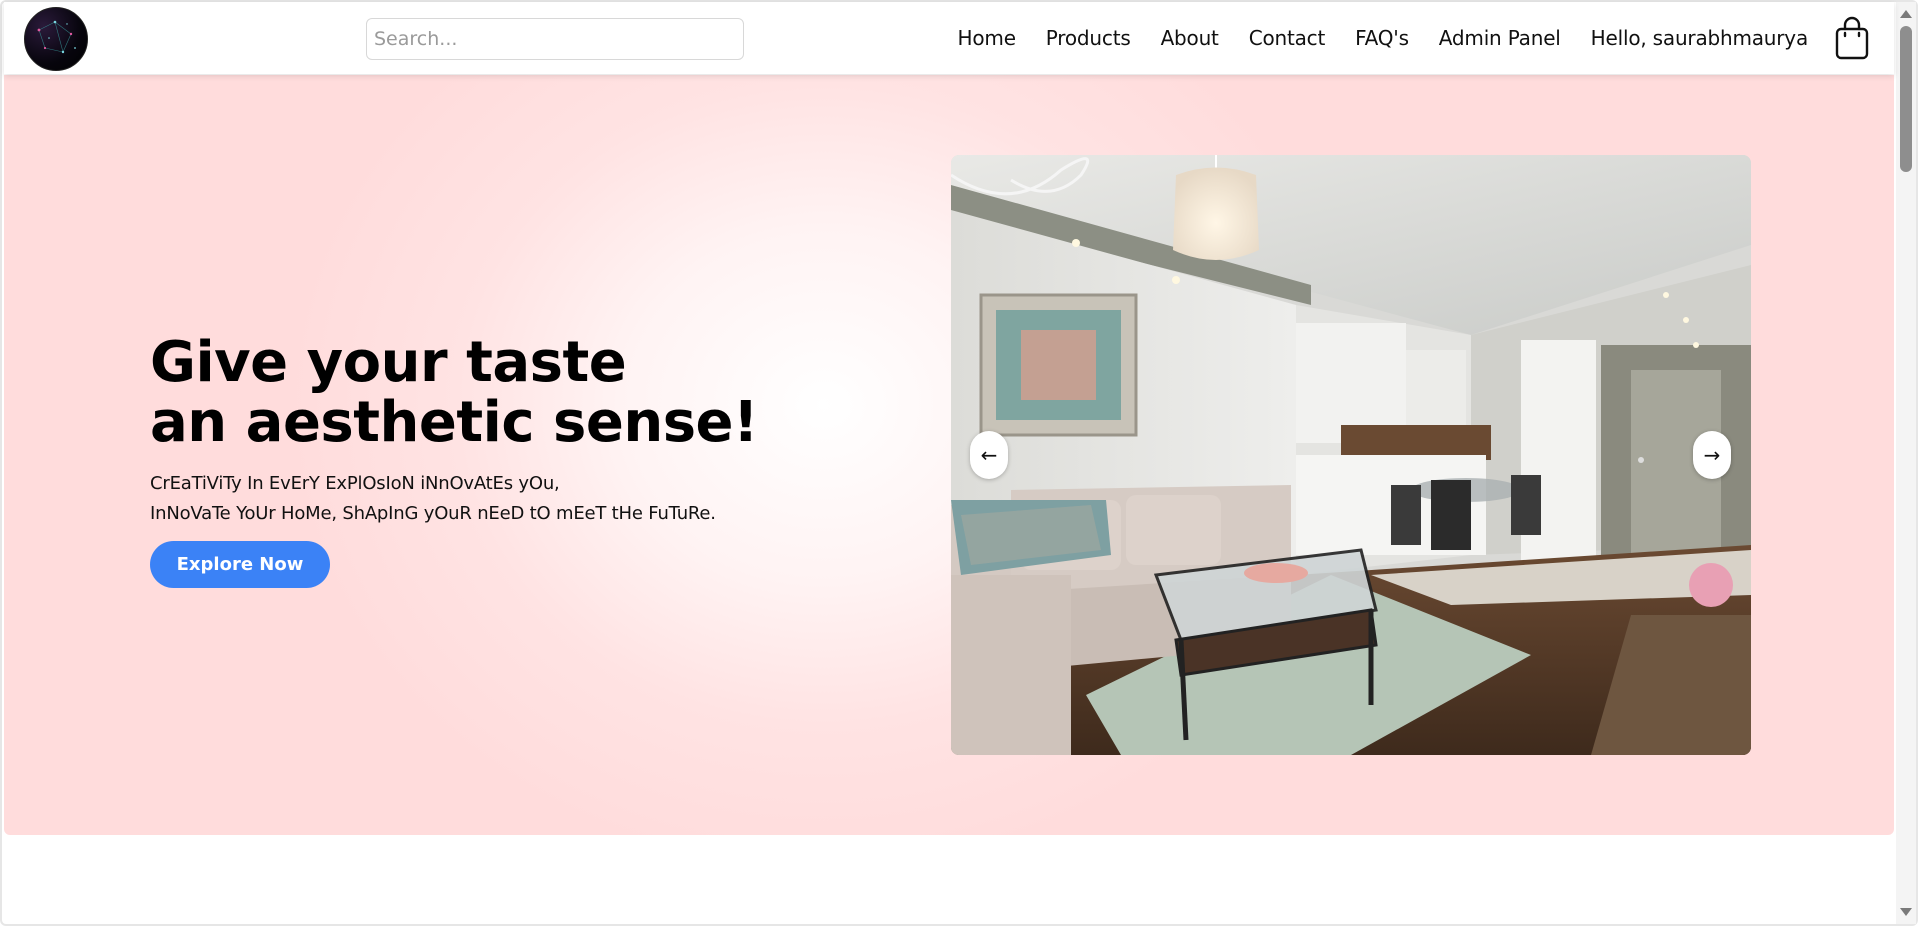 Image resolution: width=1918 pixels, height=926 pixels. I want to click on hero-title-line-1: Give your taste, so click(388, 362).